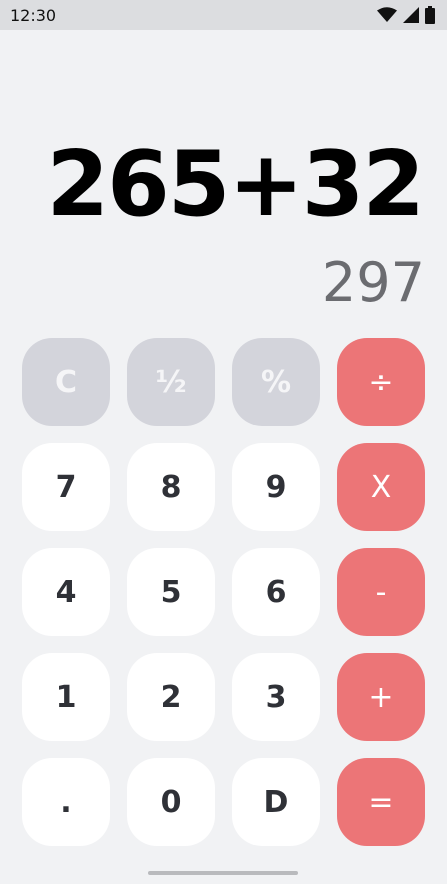  I want to click on digit-9-button: 9, so click(276, 487).